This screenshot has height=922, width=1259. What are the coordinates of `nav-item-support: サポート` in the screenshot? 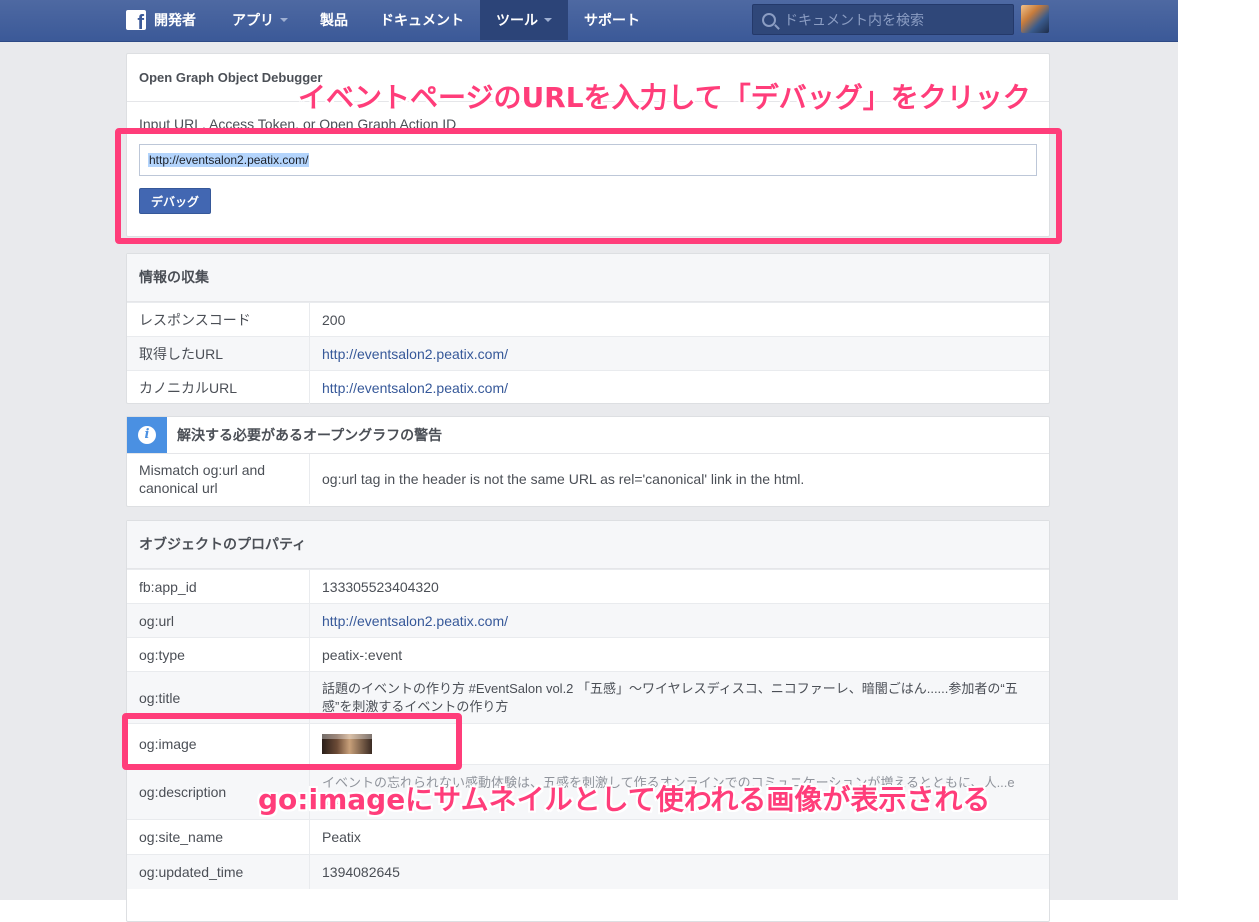 It's located at (612, 20).